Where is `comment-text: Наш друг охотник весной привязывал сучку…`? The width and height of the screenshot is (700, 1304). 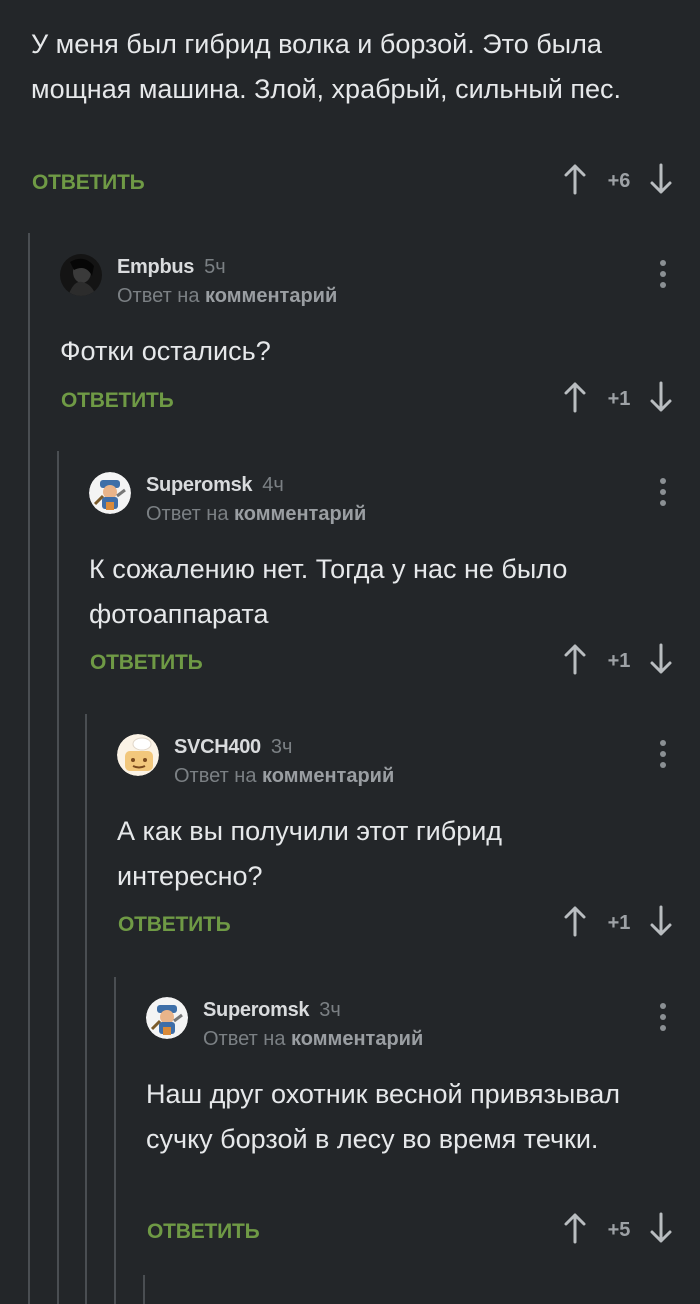 comment-text: Наш друг охотник весной привязывал сучку… is located at coordinates (383, 1116).